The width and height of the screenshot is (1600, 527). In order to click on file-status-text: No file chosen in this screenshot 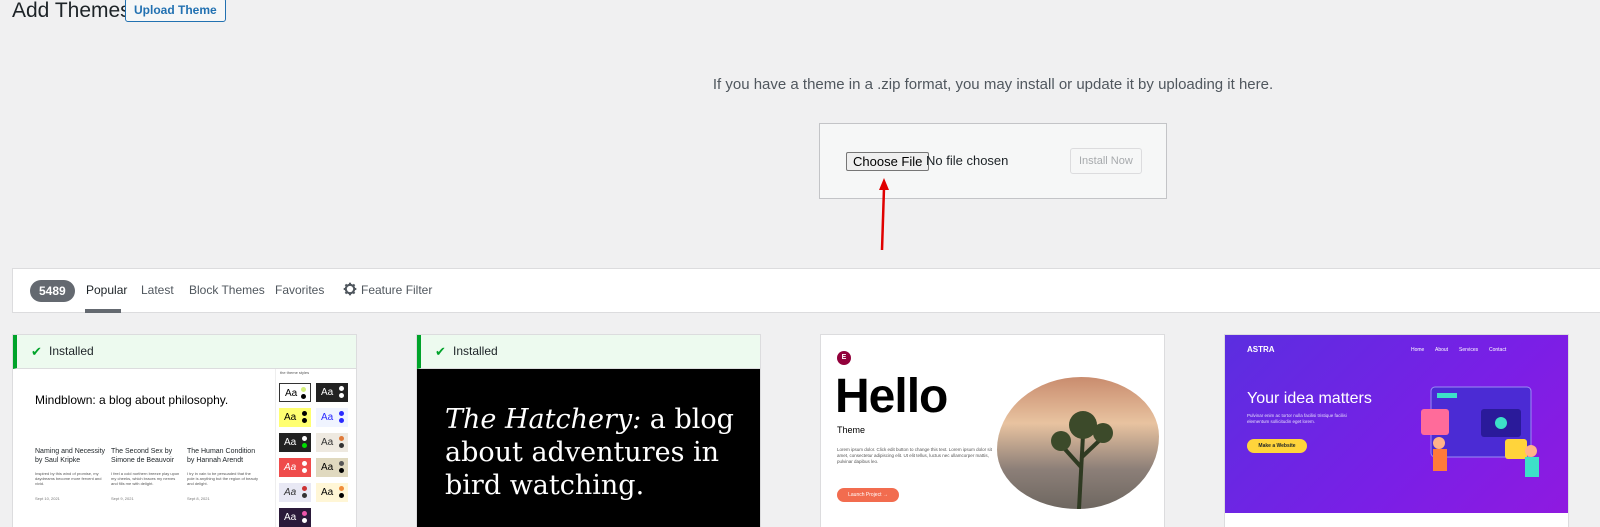, I will do `click(967, 160)`.